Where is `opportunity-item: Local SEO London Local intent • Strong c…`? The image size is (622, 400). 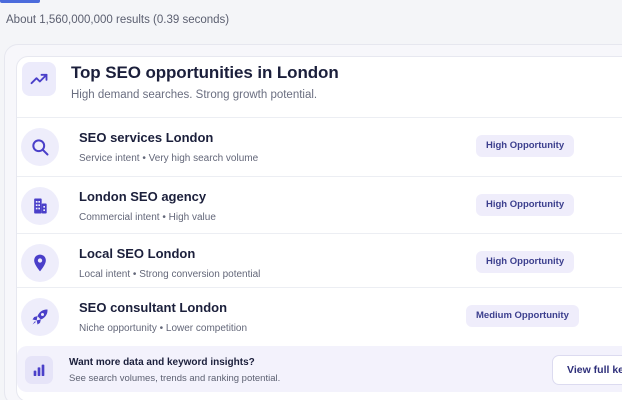 opportunity-item: Local SEO London Local intent • Strong c… is located at coordinates (319, 261).